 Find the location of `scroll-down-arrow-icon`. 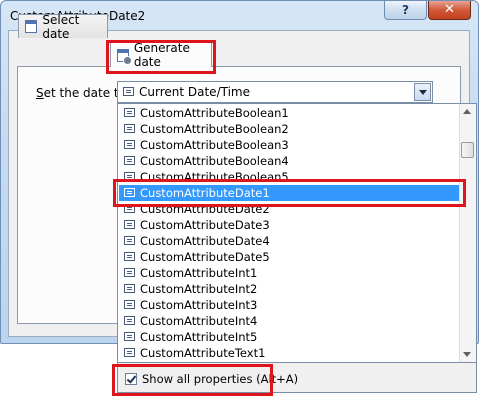

scroll-down-arrow-icon is located at coordinates (467, 354).